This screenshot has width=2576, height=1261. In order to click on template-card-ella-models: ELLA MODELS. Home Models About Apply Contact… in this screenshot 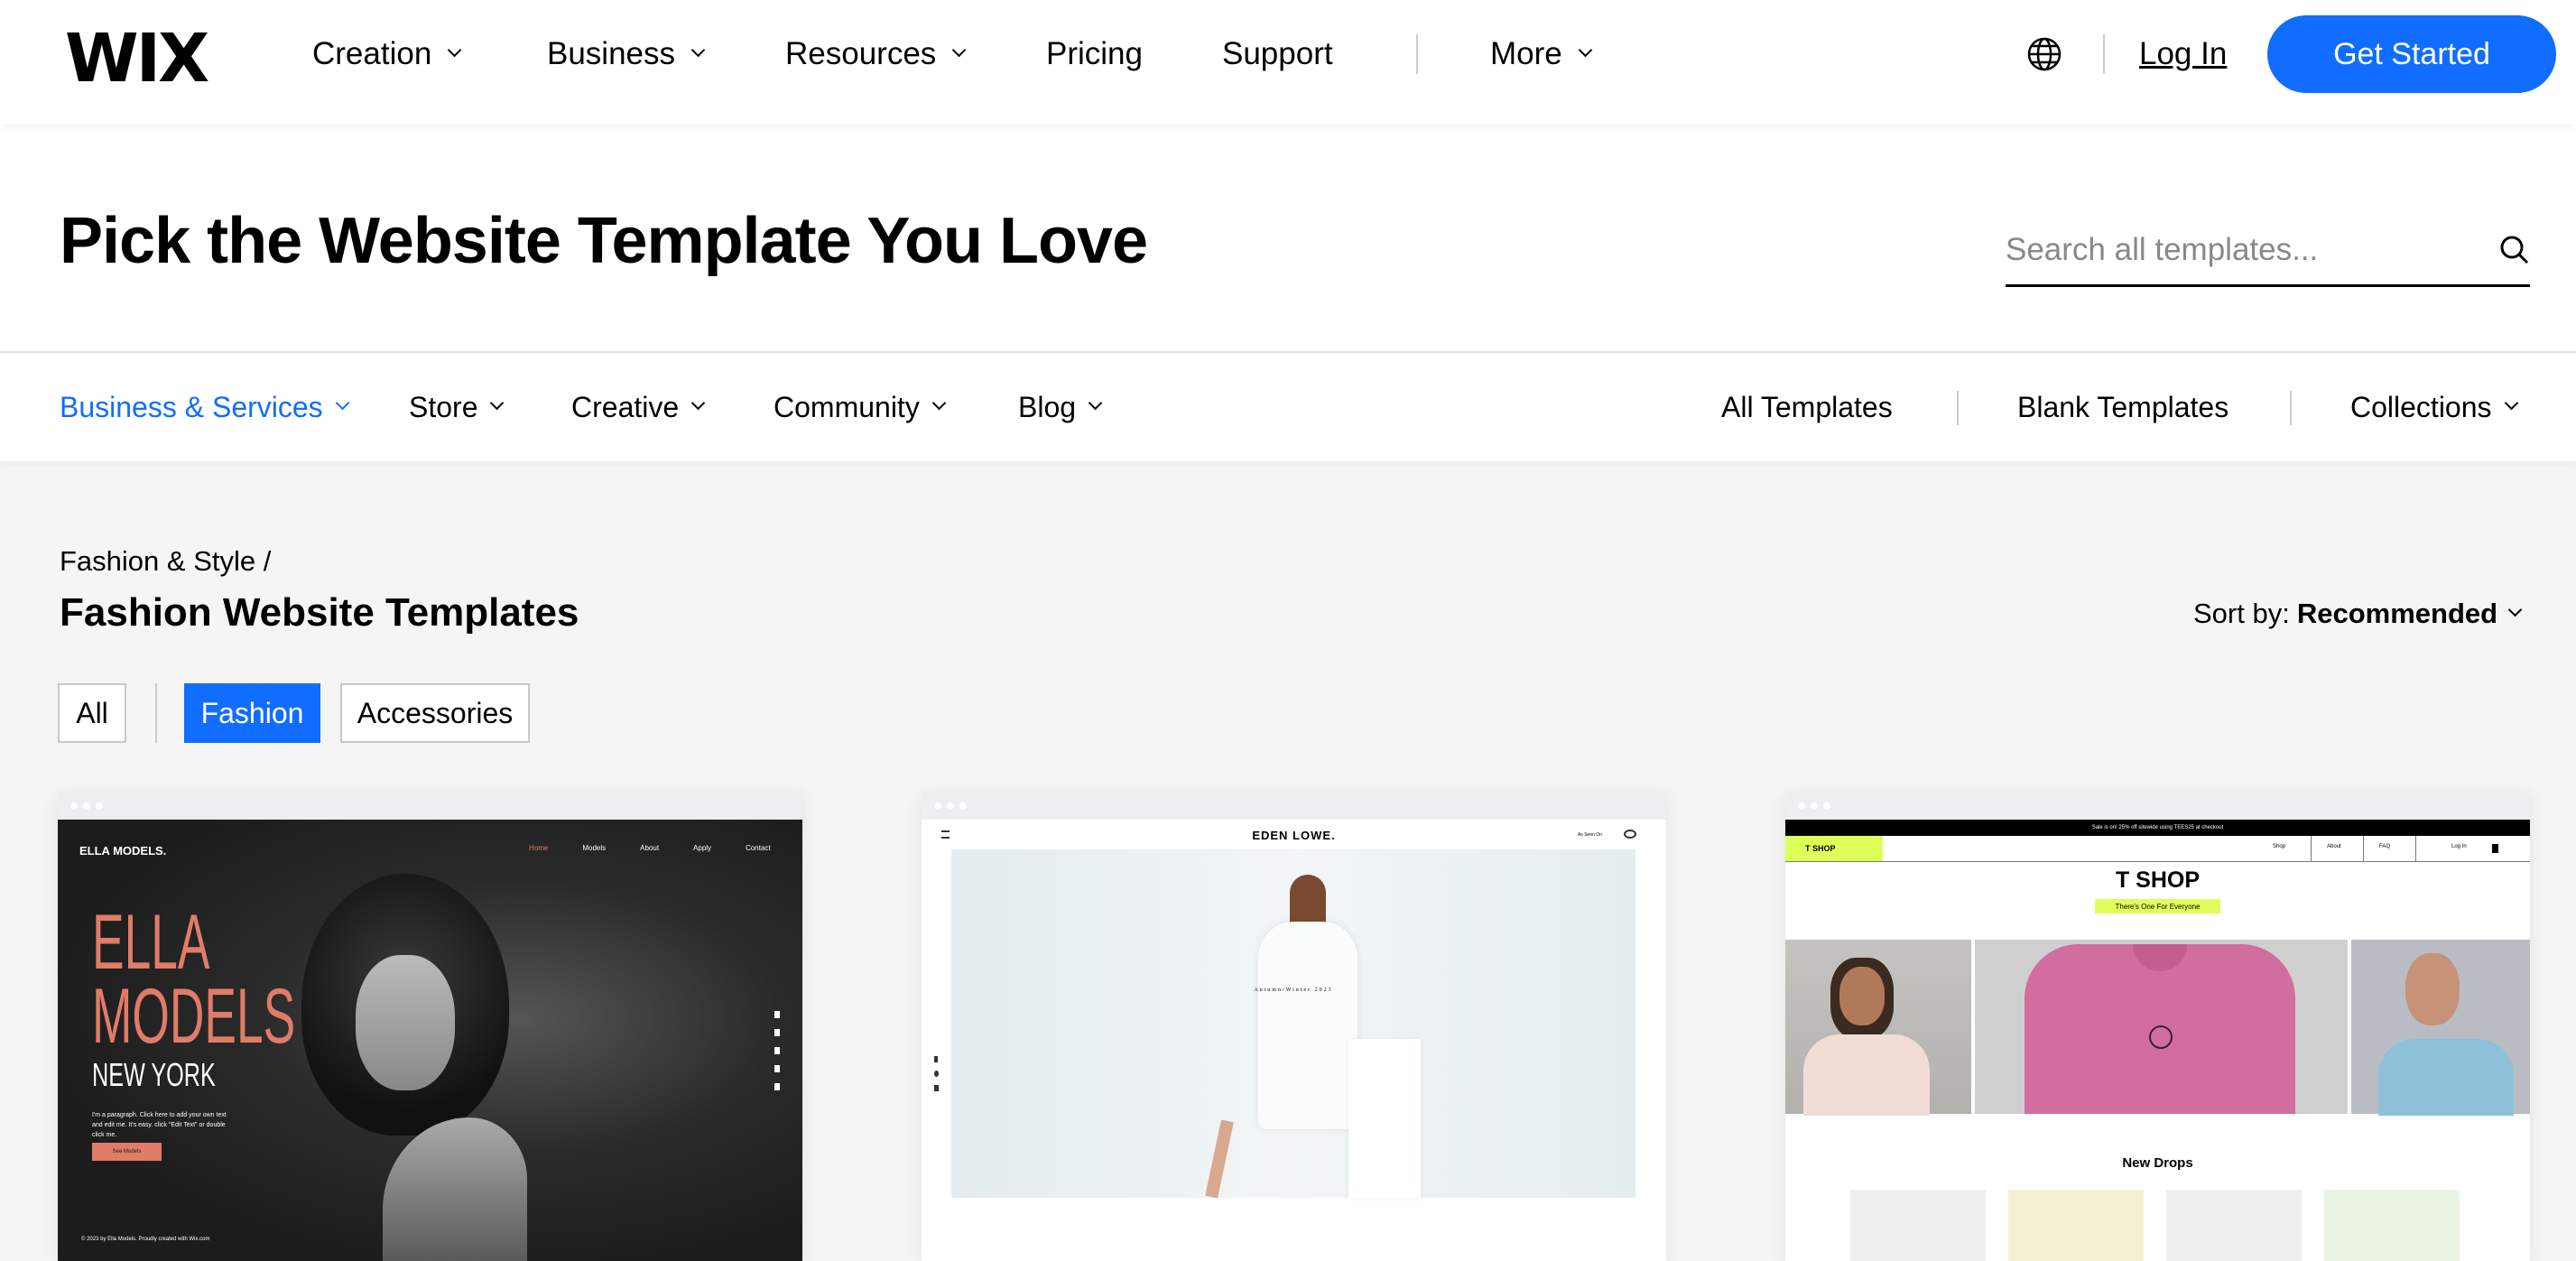, I will do `click(430, 1026)`.